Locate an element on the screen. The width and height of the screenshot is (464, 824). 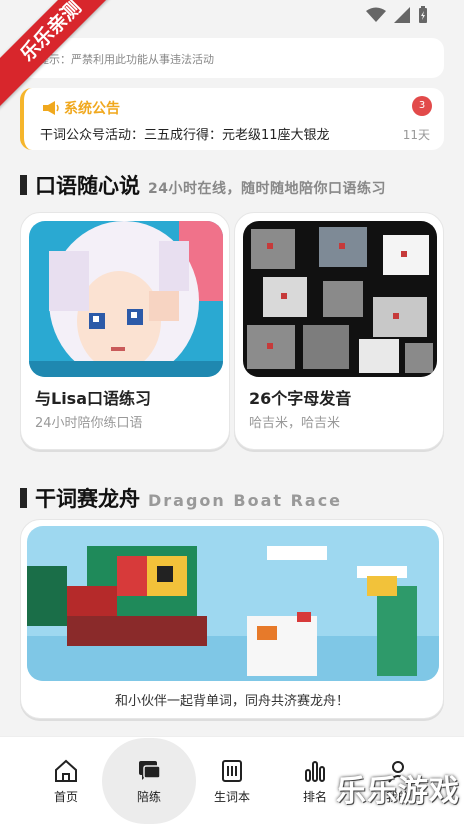
nav-home: 首页 is located at coordinates (66, 780).